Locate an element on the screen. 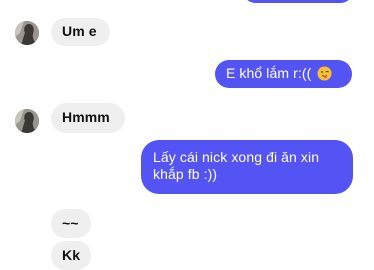  message-text: ~~ is located at coordinates (70, 223).